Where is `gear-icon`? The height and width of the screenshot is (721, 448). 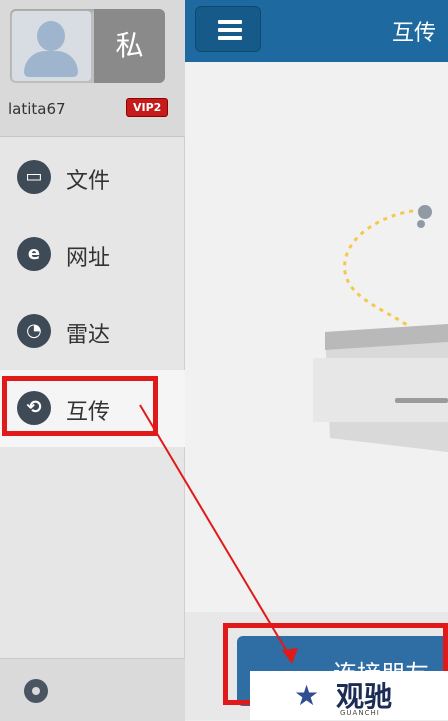 gear-icon is located at coordinates (36, 691).